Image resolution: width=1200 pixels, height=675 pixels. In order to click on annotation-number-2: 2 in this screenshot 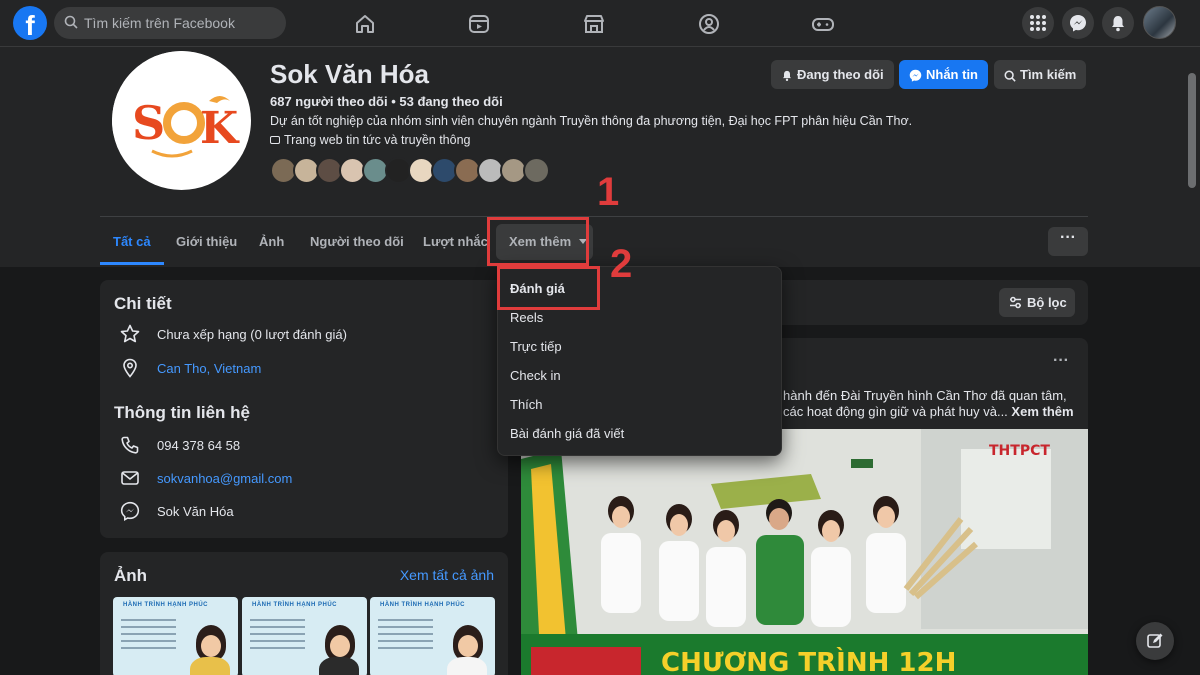, I will do `click(621, 264)`.